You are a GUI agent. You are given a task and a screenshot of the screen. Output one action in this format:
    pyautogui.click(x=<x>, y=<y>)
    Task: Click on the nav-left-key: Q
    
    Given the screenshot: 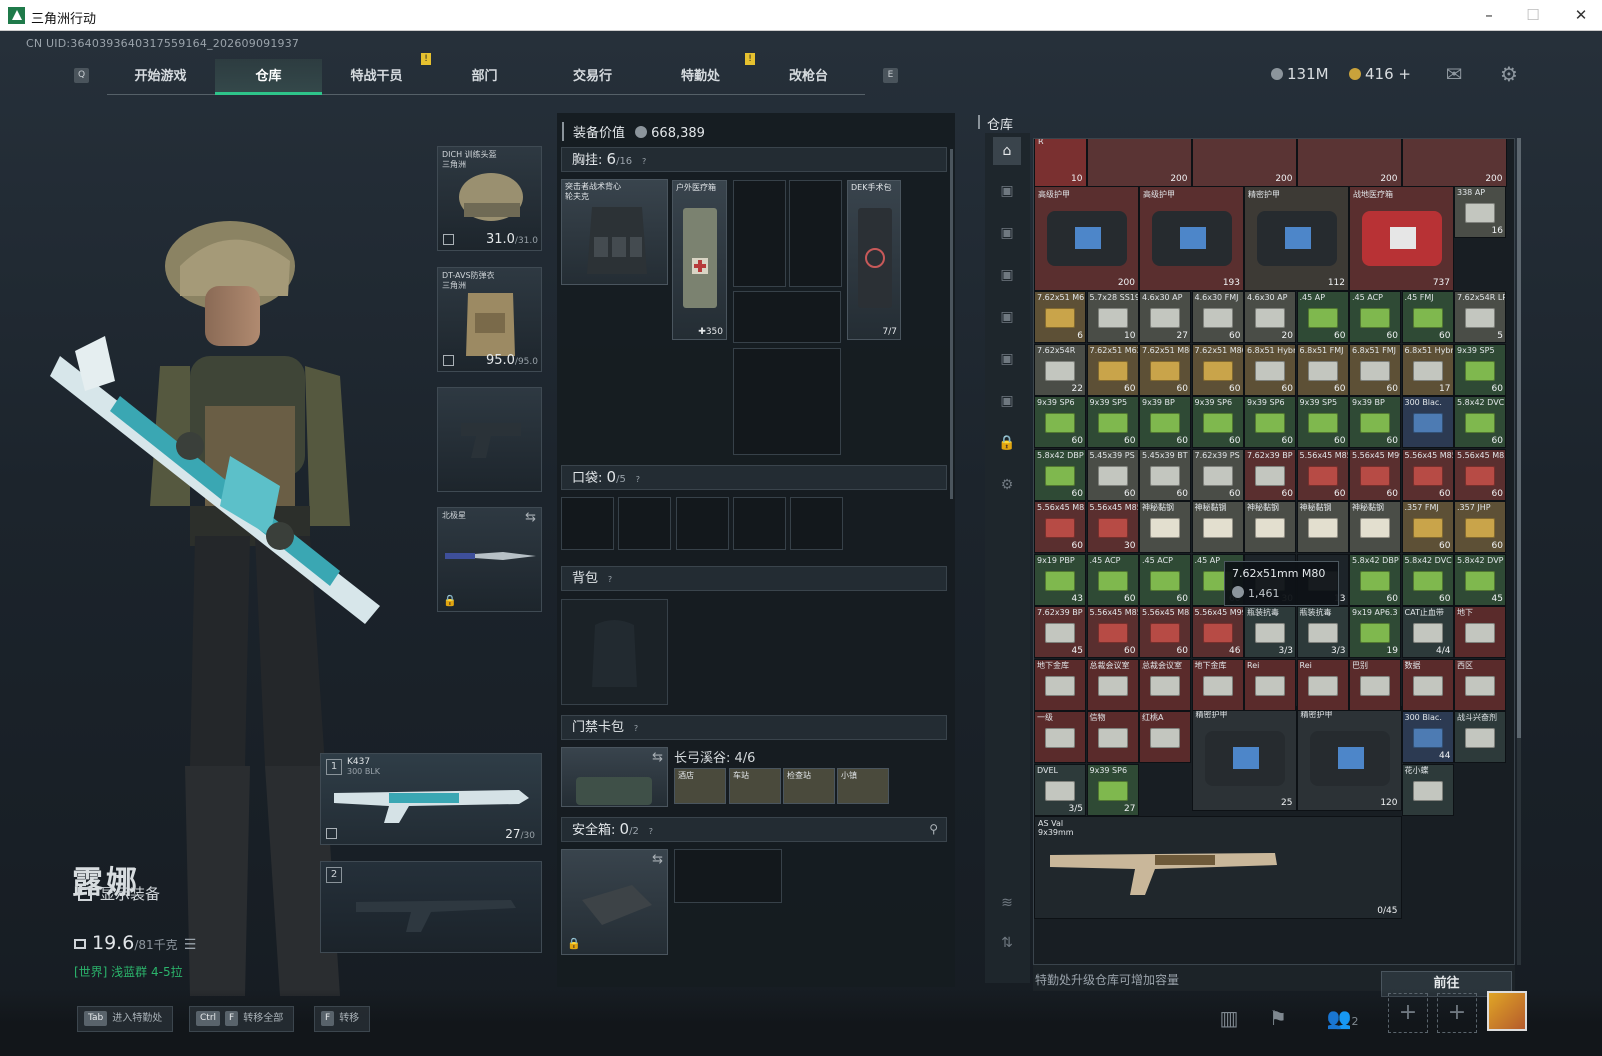 What is the action you would take?
    pyautogui.click(x=81, y=75)
    